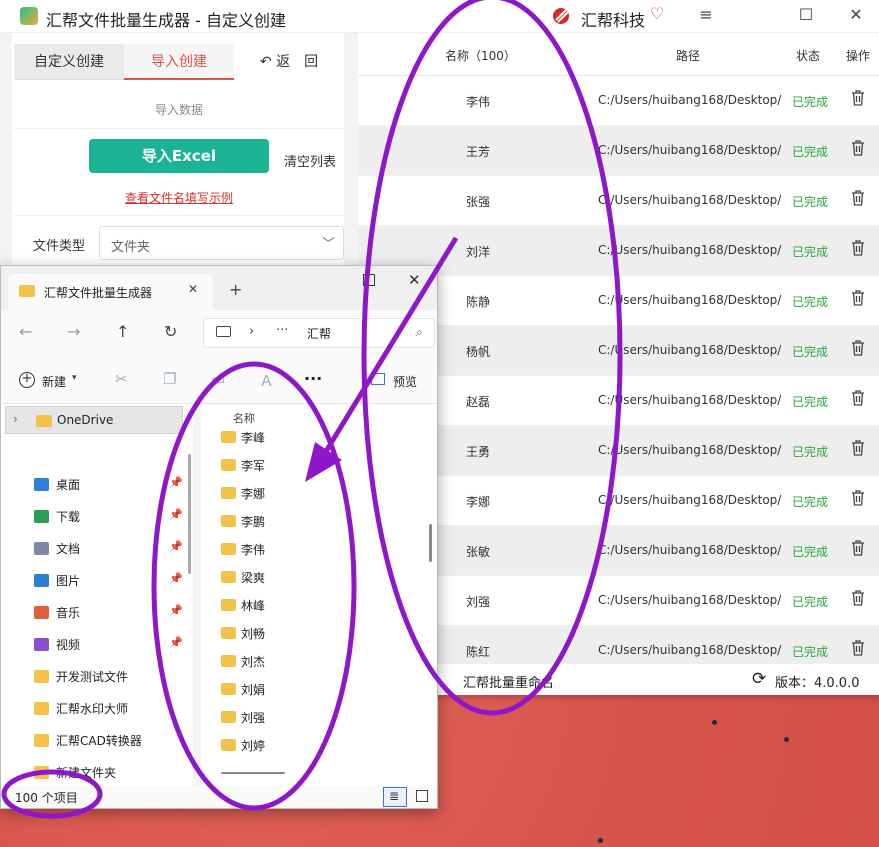 This screenshot has height=847, width=879. What do you see at coordinates (430, 543) in the screenshot?
I see `file-list-scrollbar` at bounding box center [430, 543].